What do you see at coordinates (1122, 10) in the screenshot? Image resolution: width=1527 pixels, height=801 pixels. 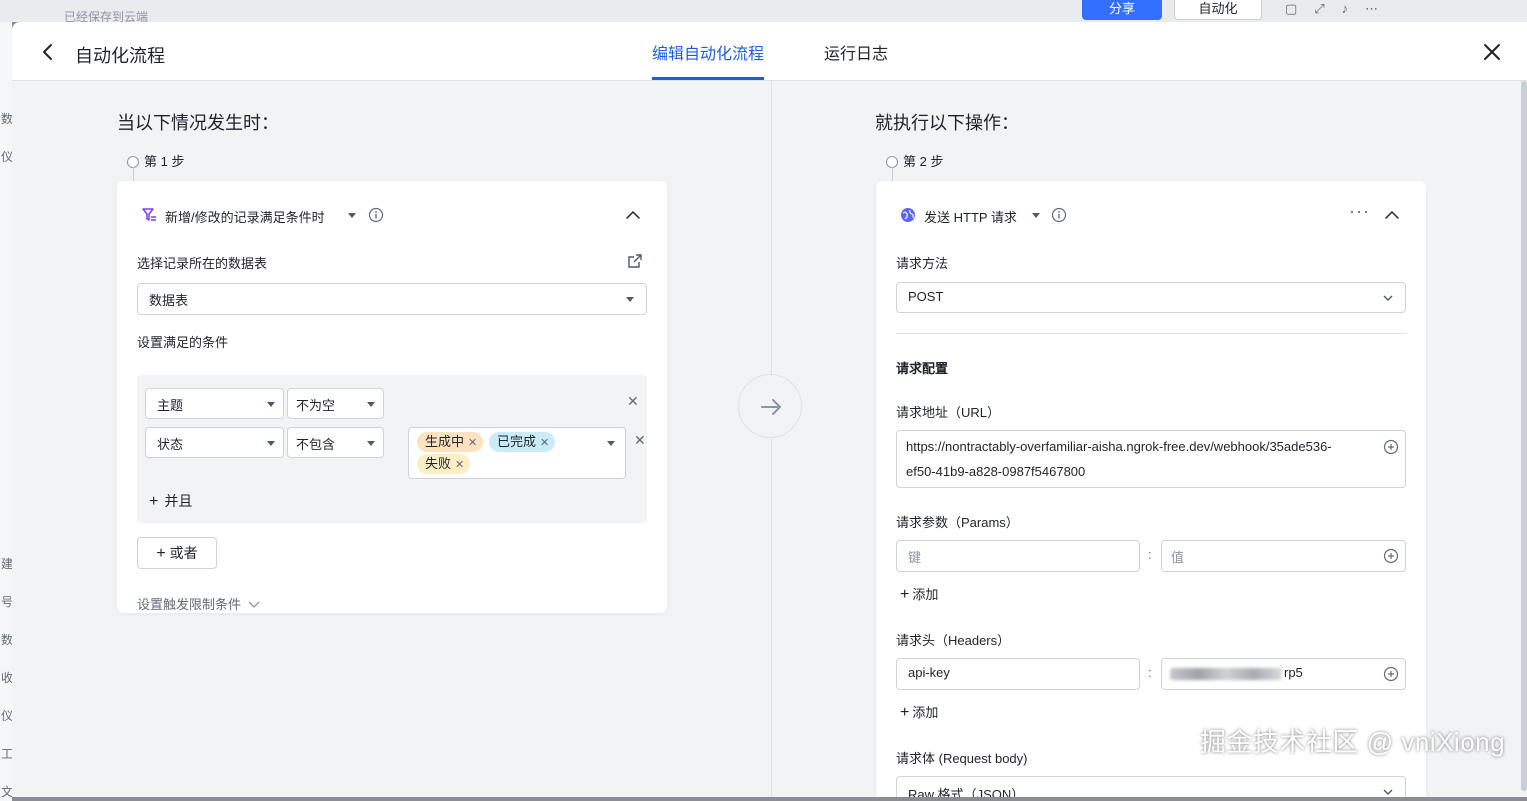 I see `share-button: 分享` at bounding box center [1122, 10].